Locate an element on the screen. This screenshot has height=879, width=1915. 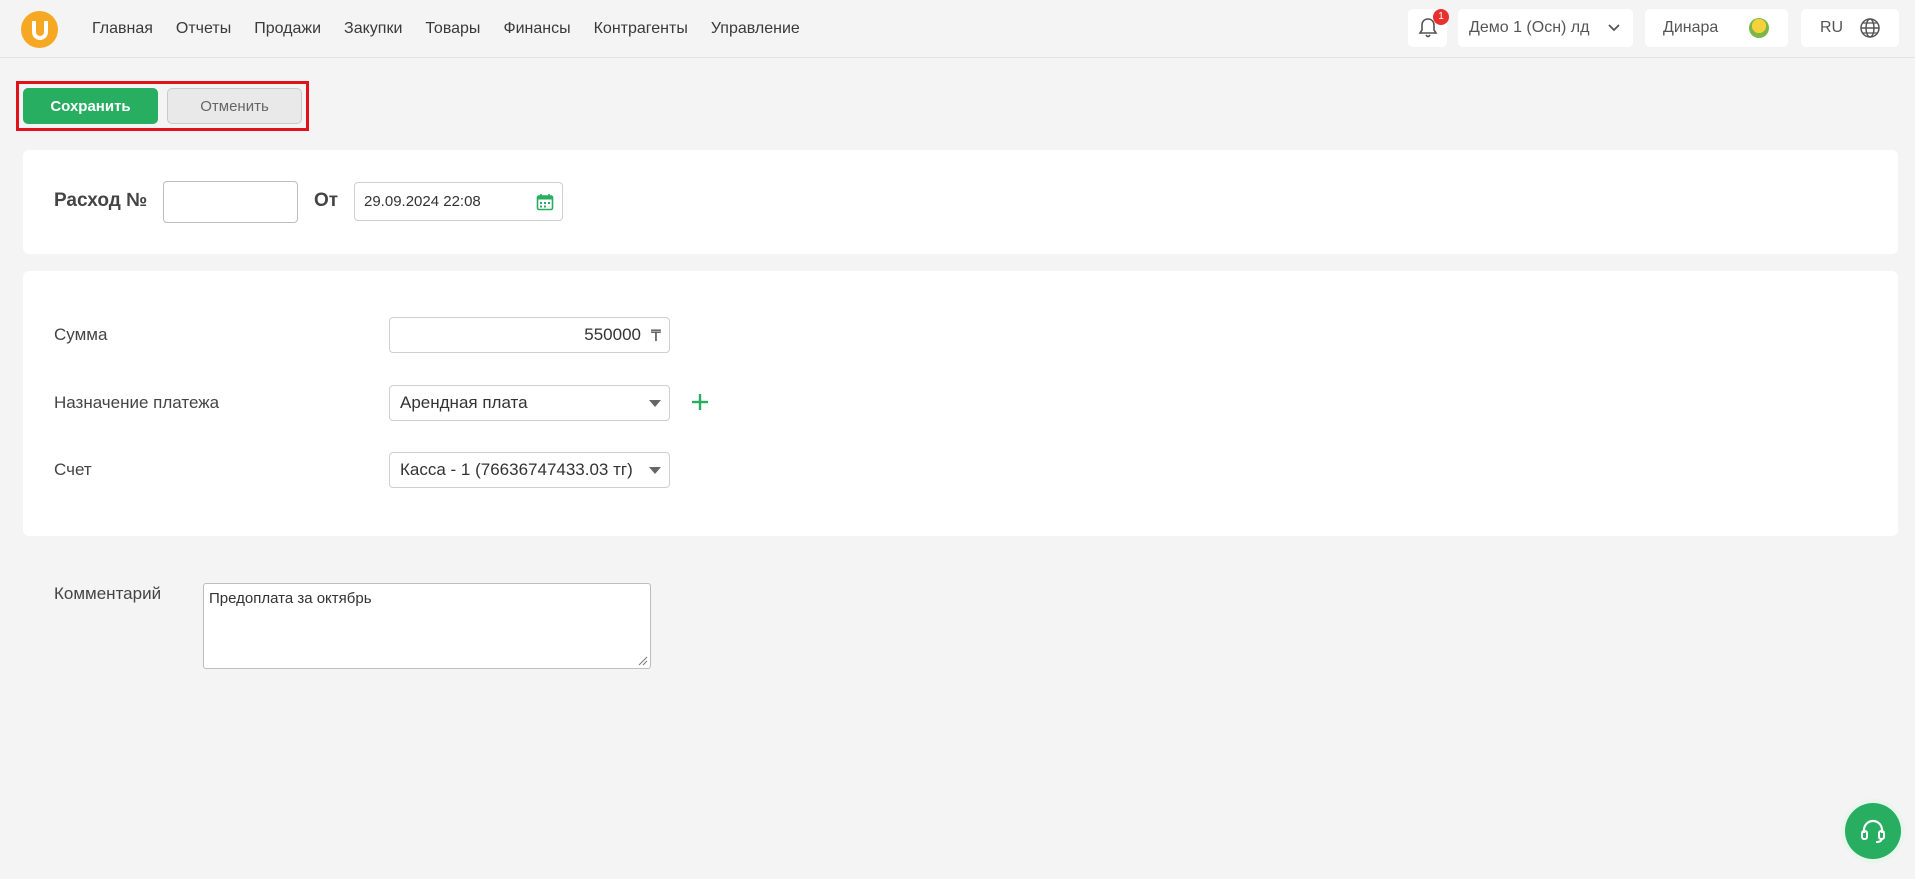
purpose-label: Назначение платежа is located at coordinates (137, 402).